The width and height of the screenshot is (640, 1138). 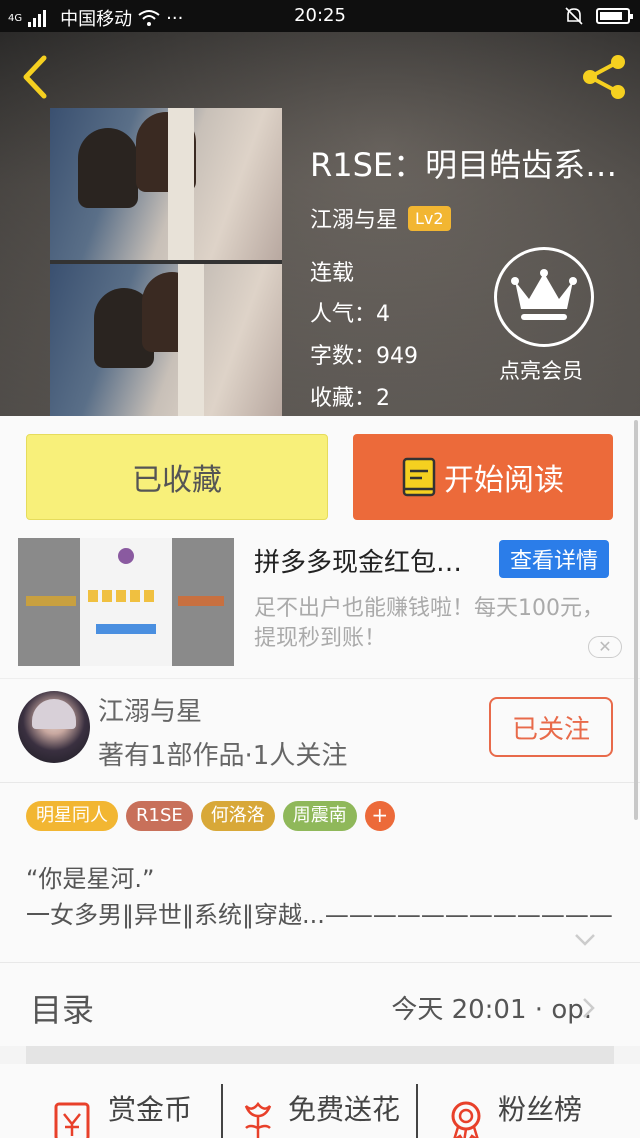 What do you see at coordinates (320, 730) in the screenshot?
I see `author-section: 江溺与星 著有1部作品·1人关注 已关注` at bounding box center [320, 730].